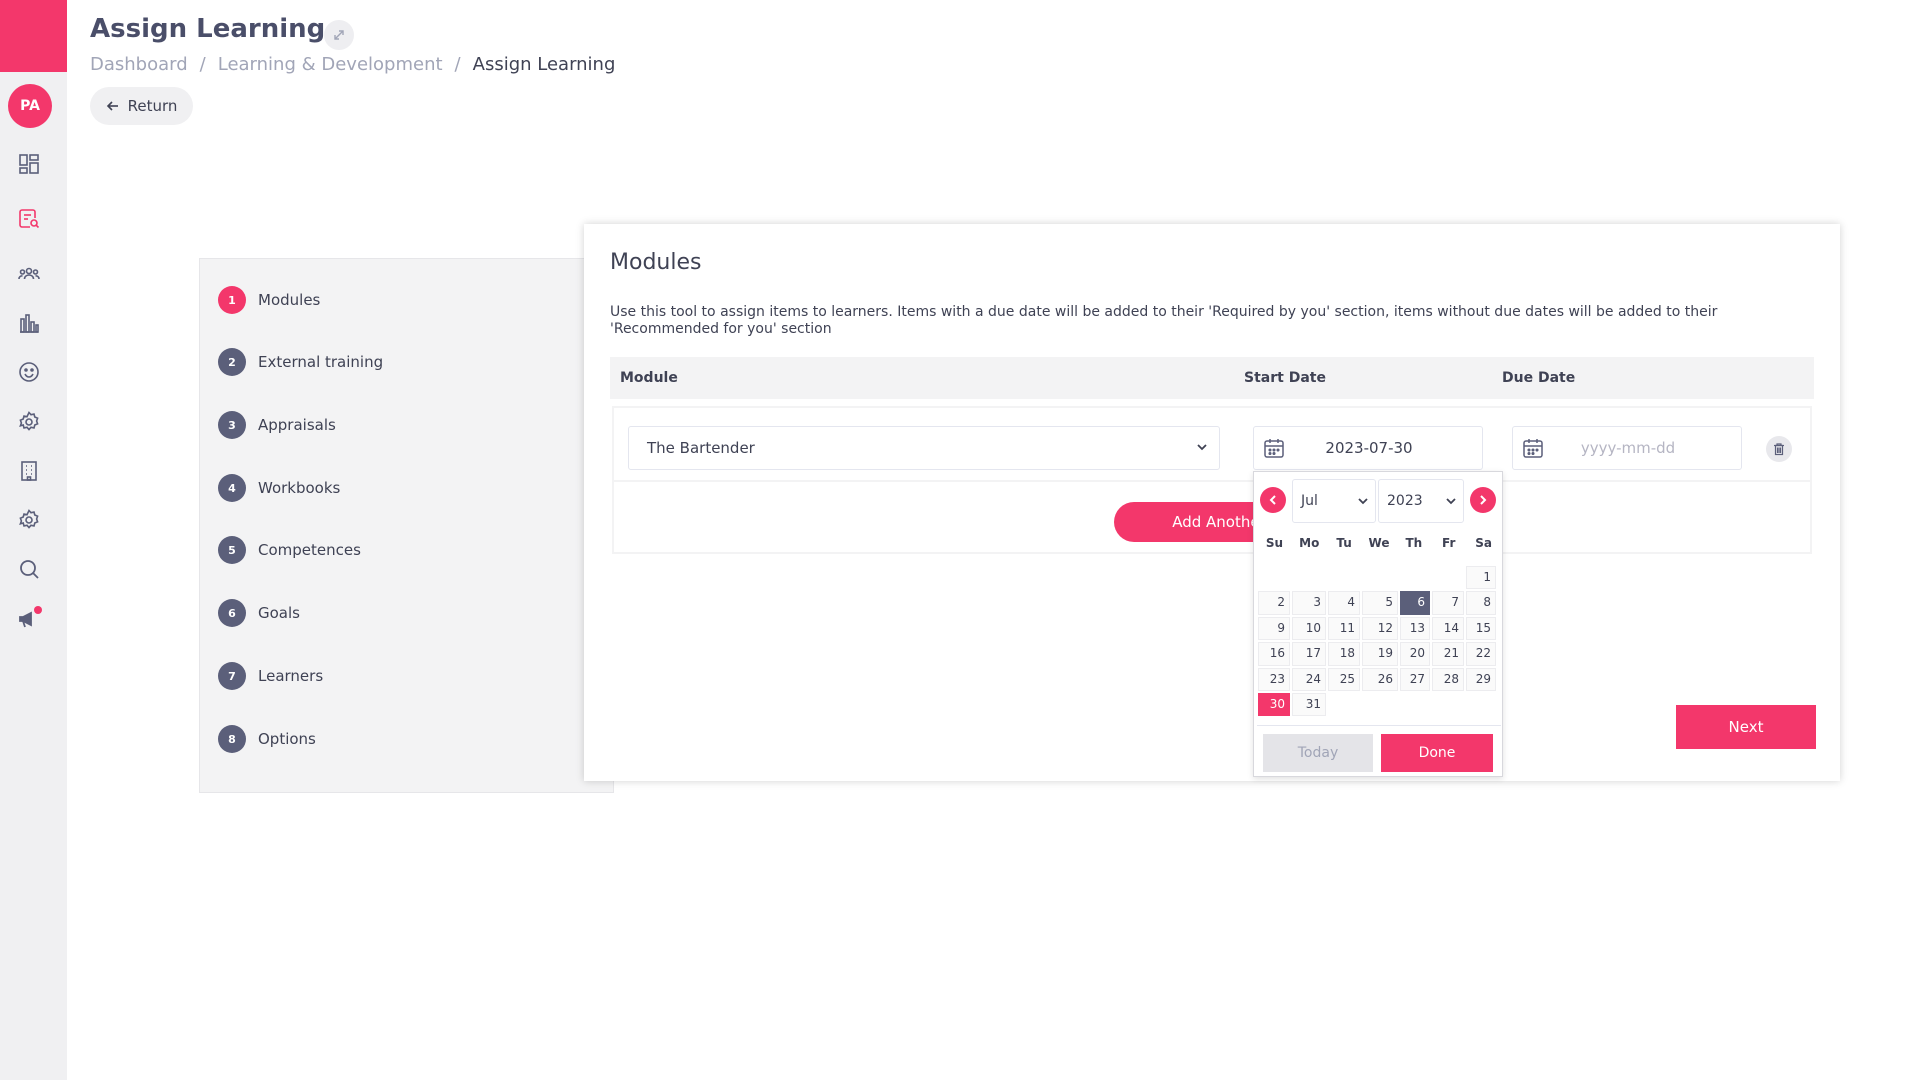 Image resolution: width=1910 pixels, height=1080 pixels. I want to click on step-goals: 6 Goals, so click(259, 613).